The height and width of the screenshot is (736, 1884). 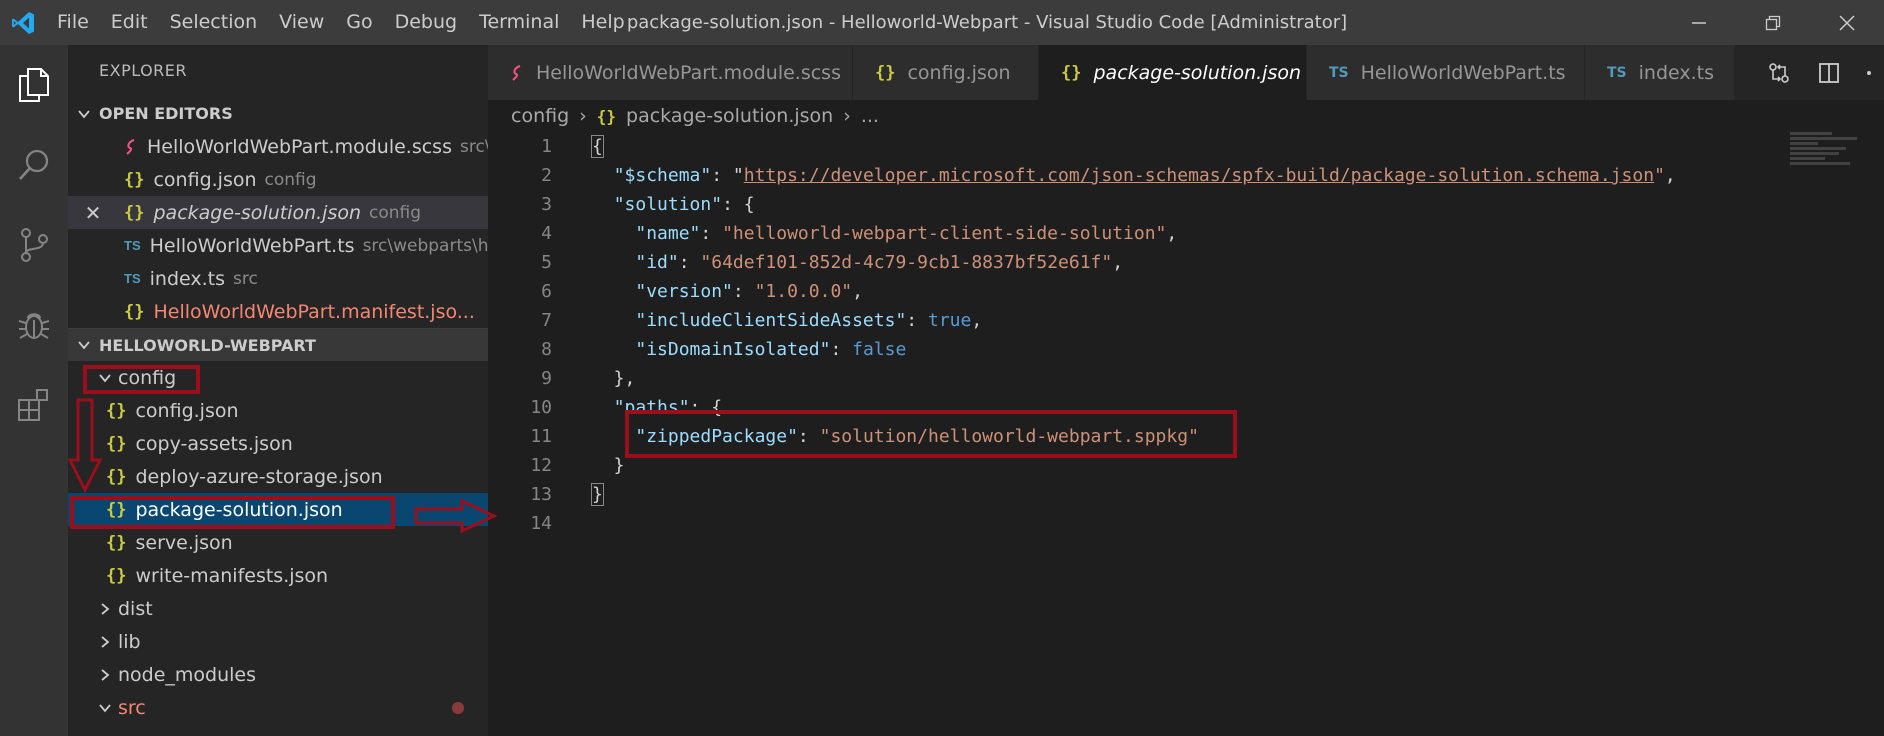 What do you see at coordinates (668, 233) in the screenshot?
I see `json-key: "name"` at bounding box center [668, 233].